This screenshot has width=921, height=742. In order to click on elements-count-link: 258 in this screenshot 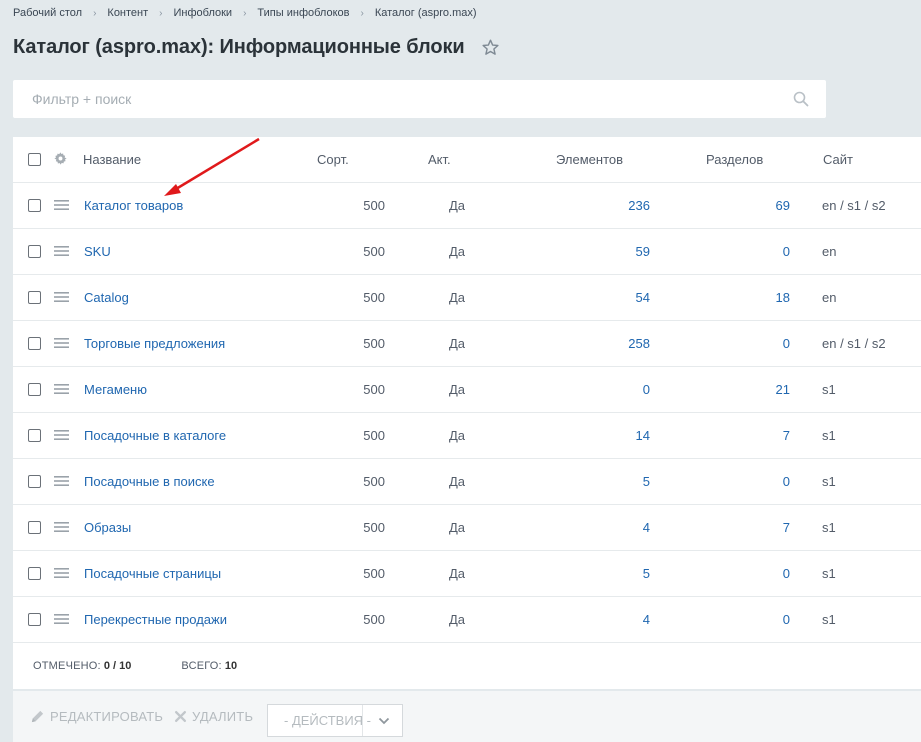, I will do `click(639, 343)`.